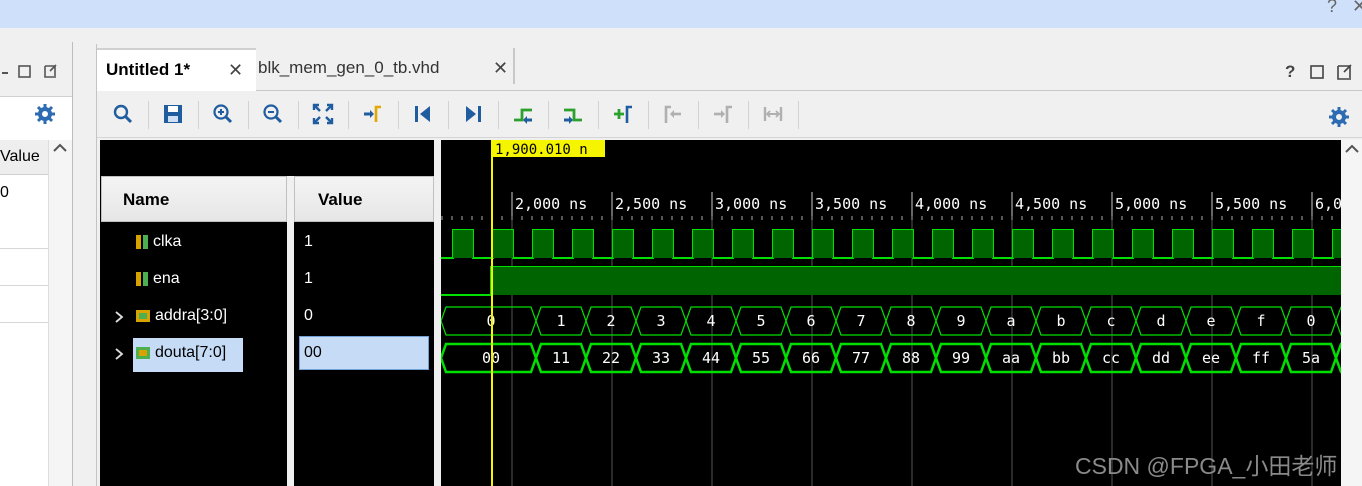 The width and height of the screenshot is (1362, 486). Describe the element at coordinates (36, 264) in the screenshot. I see `left-panel: Value 0` at that location.